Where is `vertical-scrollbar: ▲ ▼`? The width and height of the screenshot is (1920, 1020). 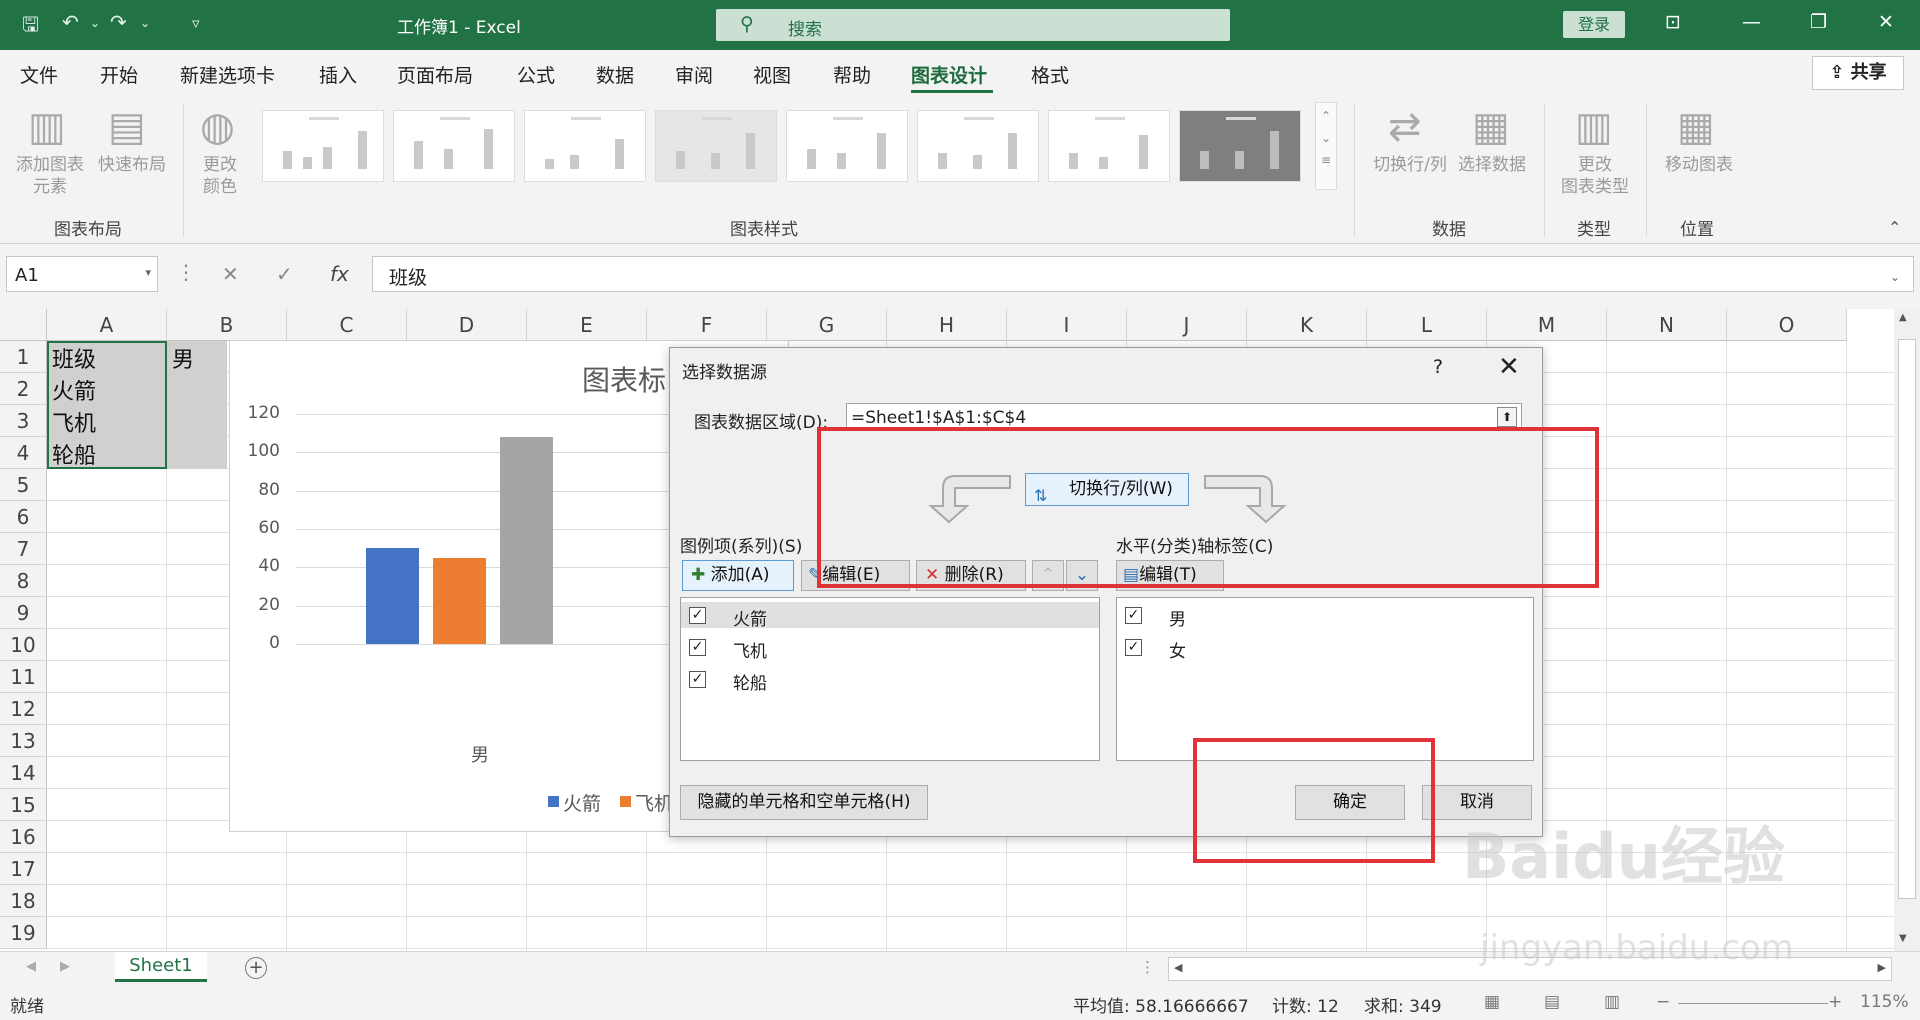
vertical-scrollbar: ▲ ▼ is located at coordinates (1907, 630).